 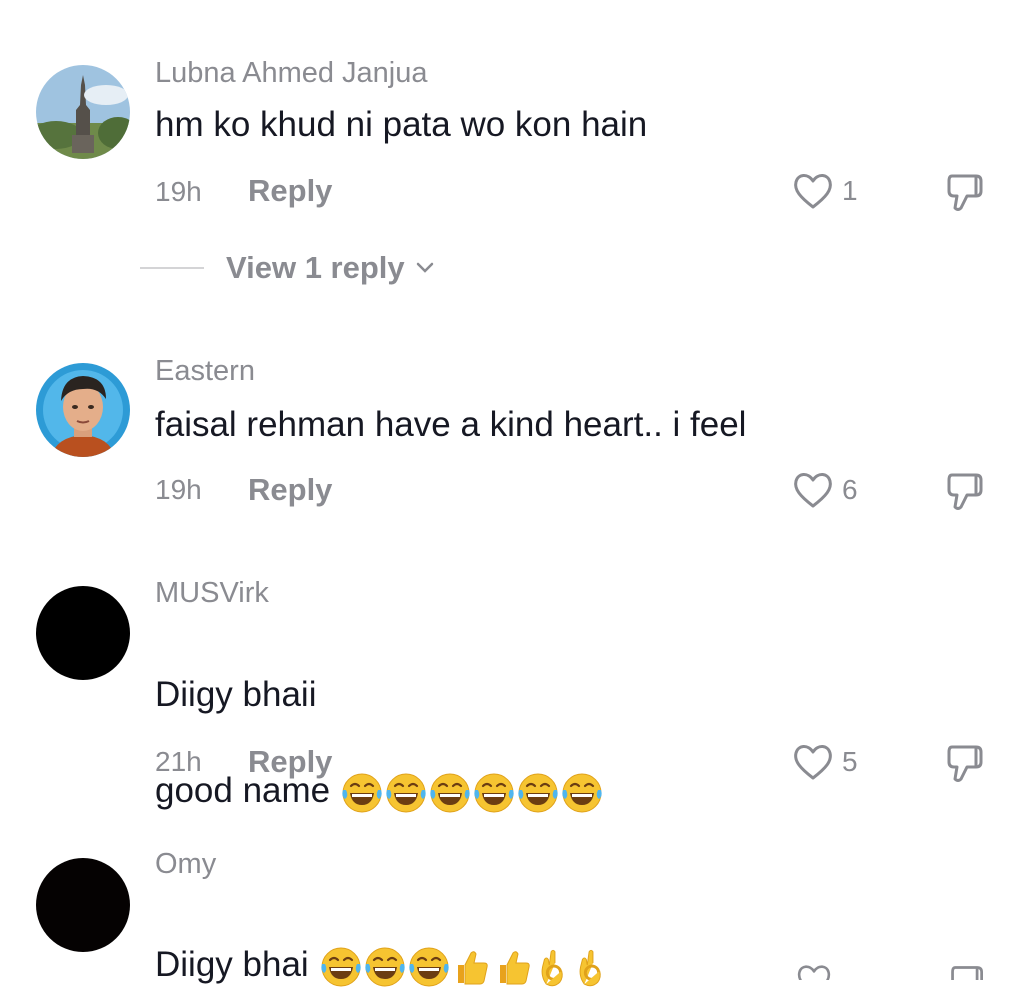 I want to click on view-replies-button: View 1 reply, so click(x=287, y=268).